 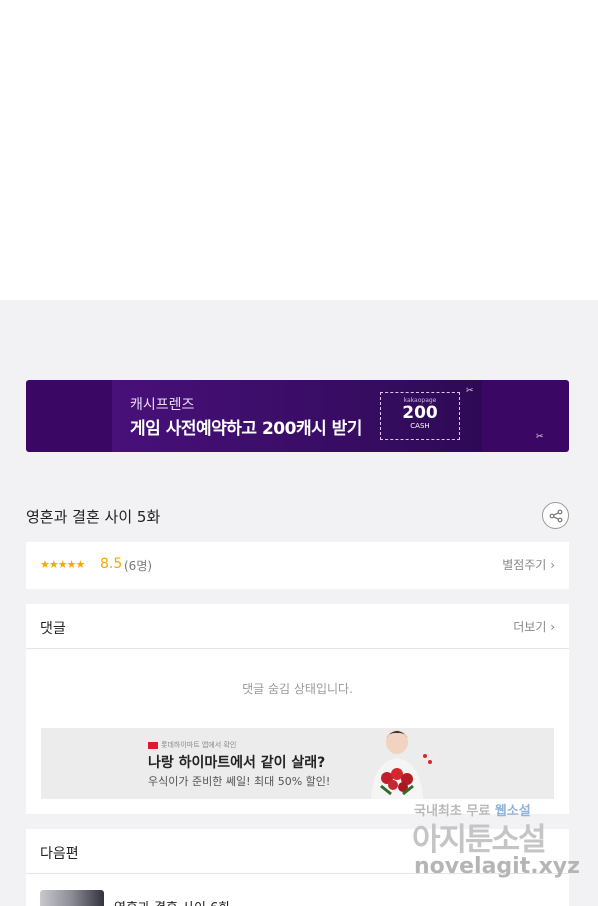 What do you see at coordinates (420, 426) in the screenshot?
I see `coupon-unit: CASH` at bounding box center [420, 426].